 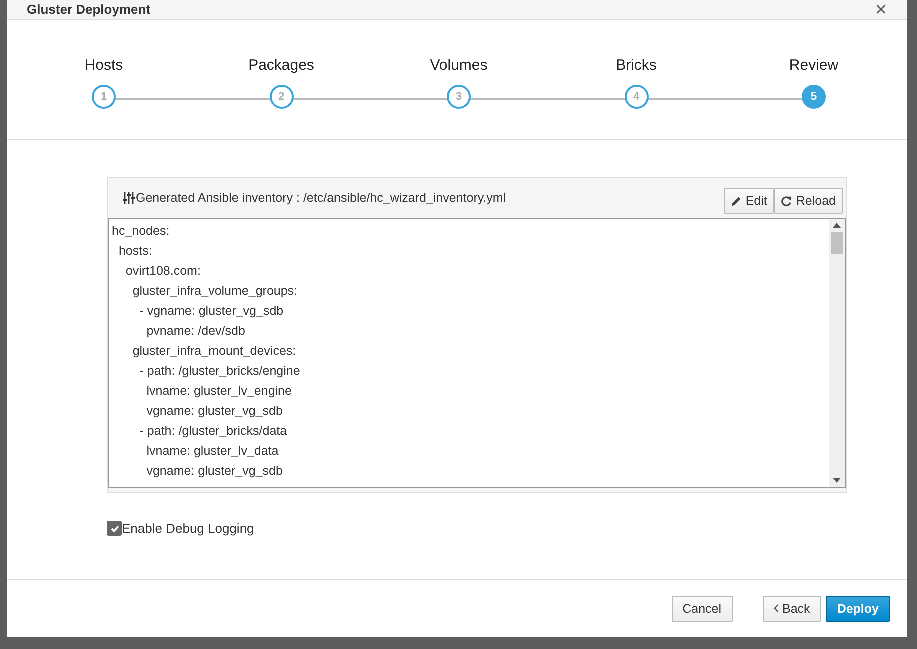 I want to click on step-circle: 1, so click(x=104, y=97).